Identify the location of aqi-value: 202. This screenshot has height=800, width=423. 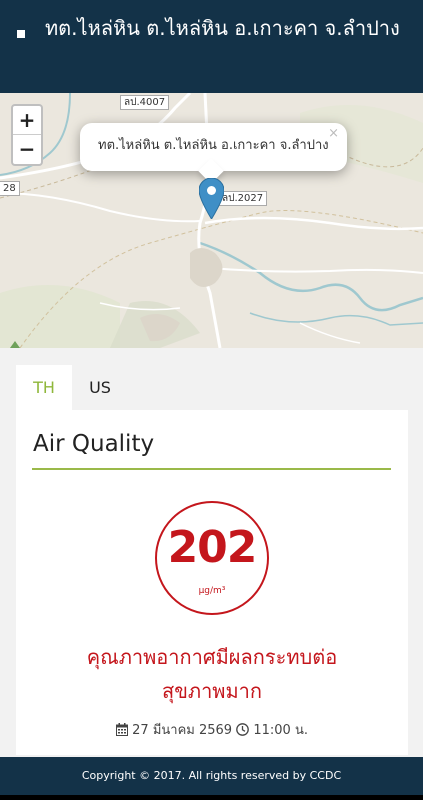
(212, 547).